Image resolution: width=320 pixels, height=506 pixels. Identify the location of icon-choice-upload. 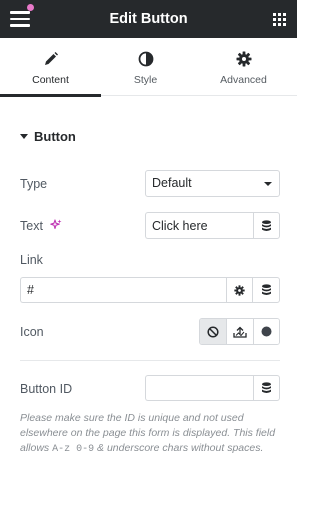
(239, 331).